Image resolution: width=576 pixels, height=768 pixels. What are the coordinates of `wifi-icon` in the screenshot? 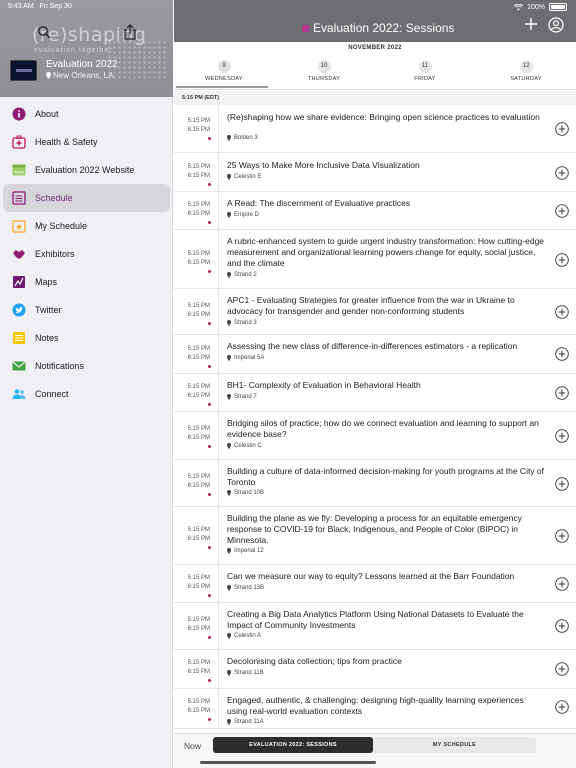 It's located at (519, 6).